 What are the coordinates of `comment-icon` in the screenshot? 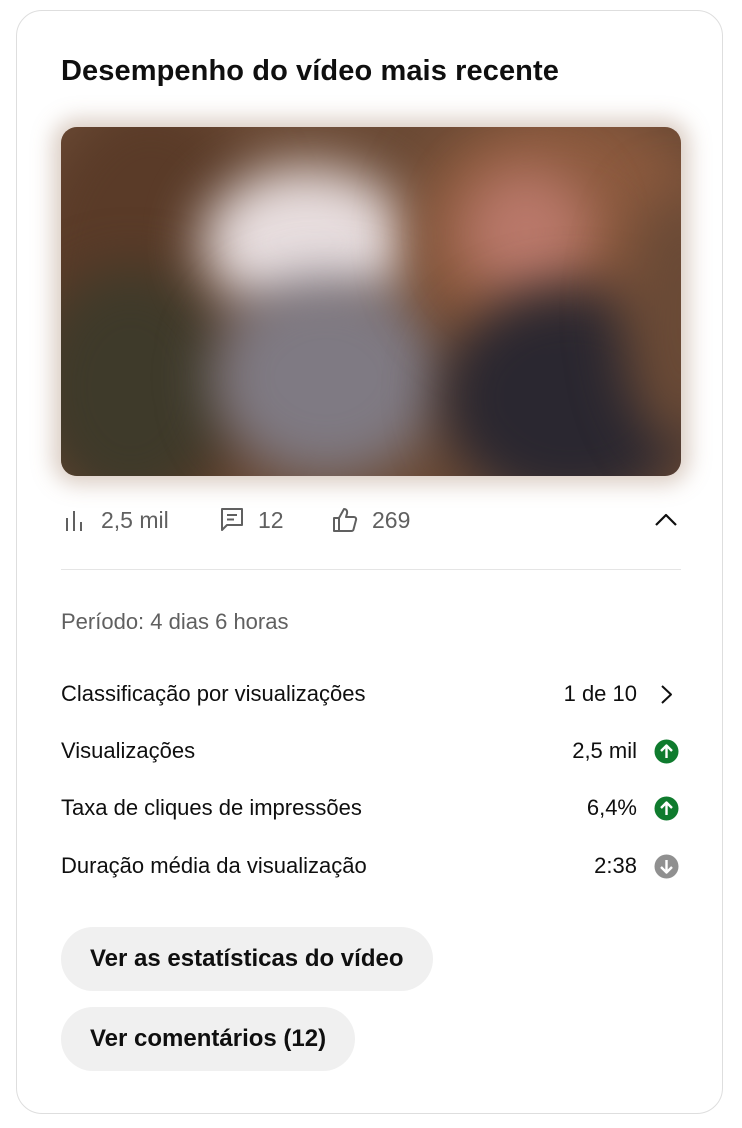 It's located at (232, 519).